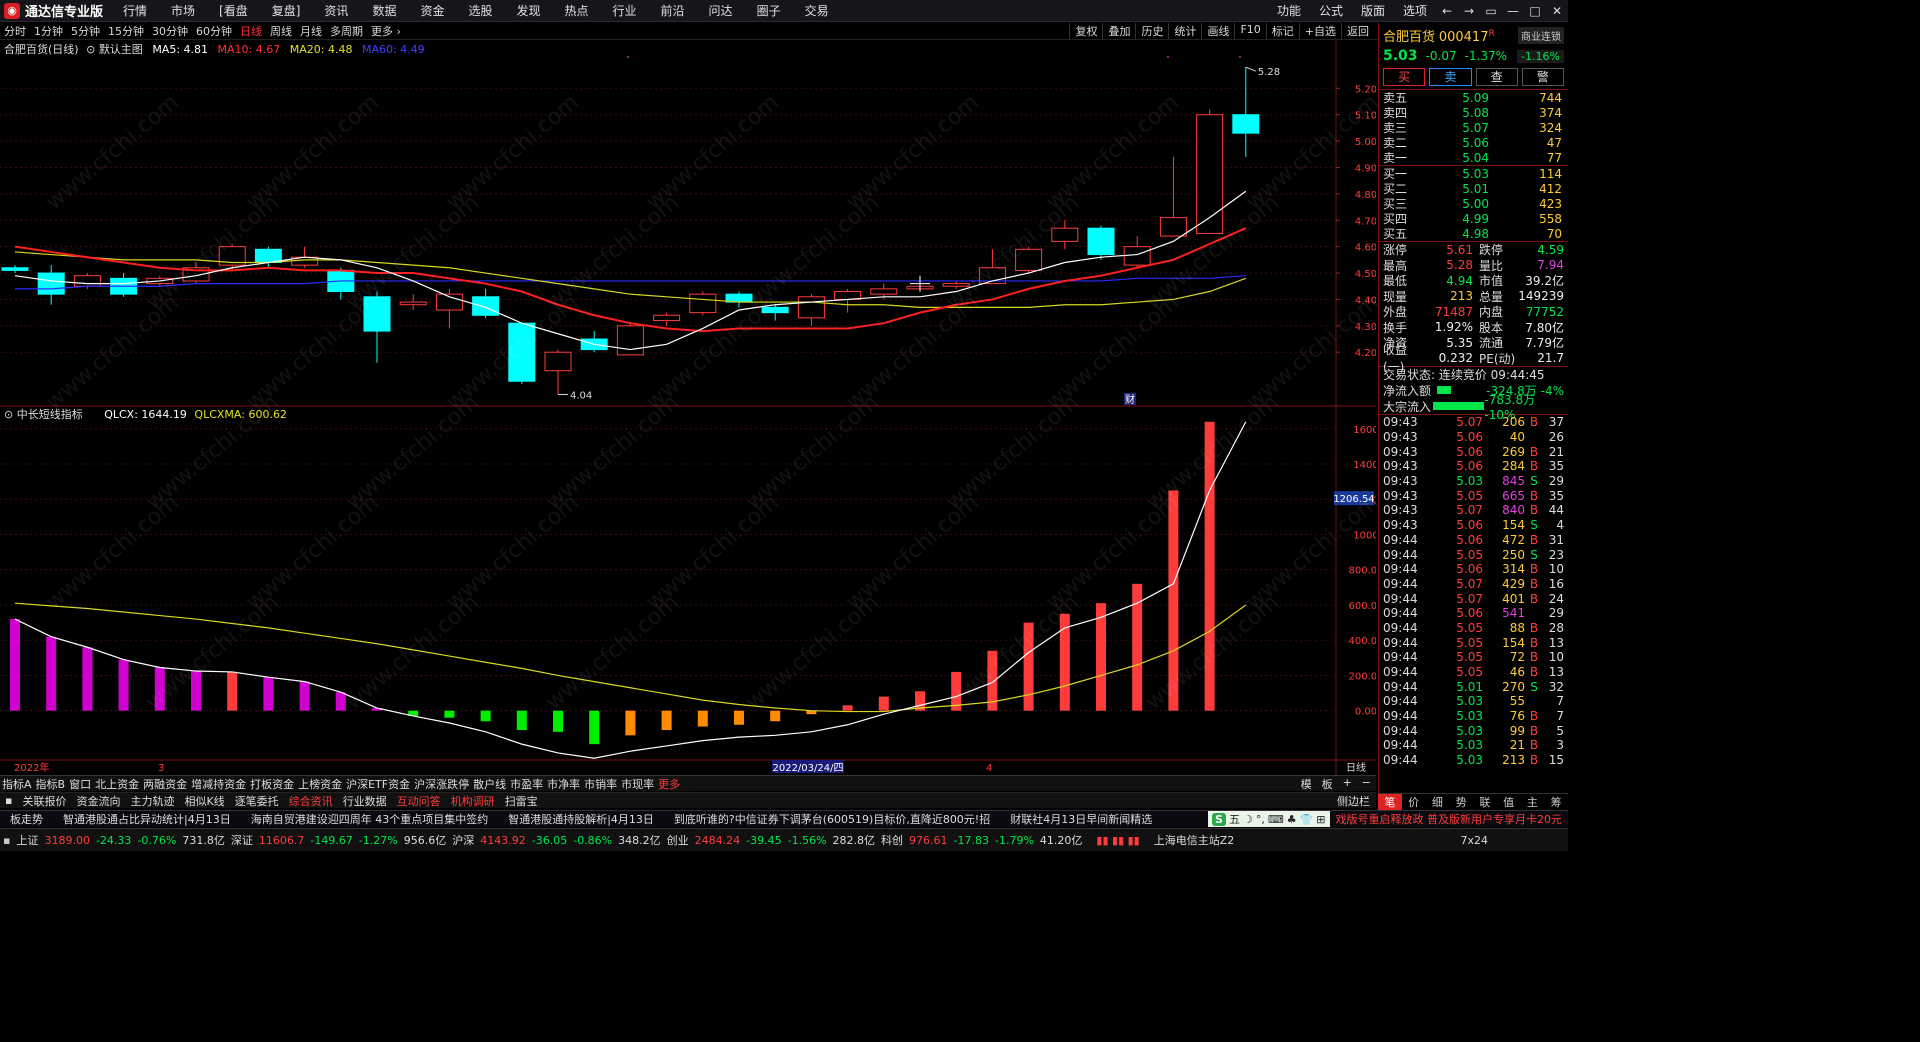 The image size is (1920, 1042). What do you see at coordinates (386, 31) in the screenshot?
I see `period-more: 更多 ›` at bounding box center [386, 31].